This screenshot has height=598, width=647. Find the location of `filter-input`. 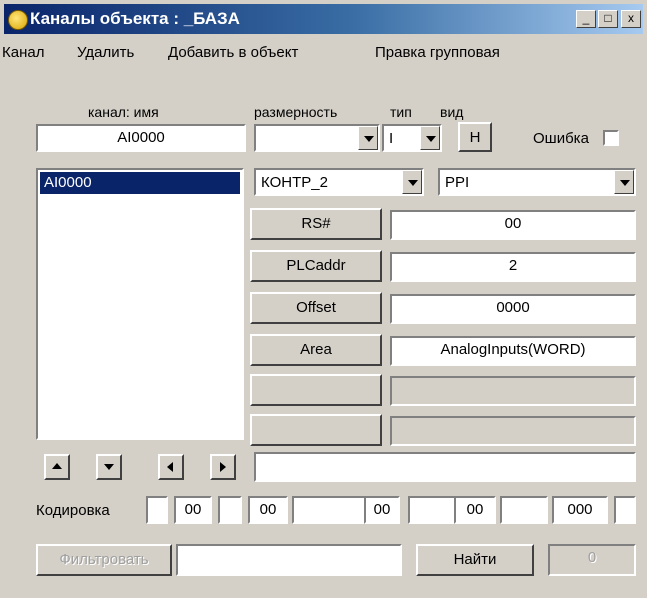

filter-input is located at coordinates (289, 560).